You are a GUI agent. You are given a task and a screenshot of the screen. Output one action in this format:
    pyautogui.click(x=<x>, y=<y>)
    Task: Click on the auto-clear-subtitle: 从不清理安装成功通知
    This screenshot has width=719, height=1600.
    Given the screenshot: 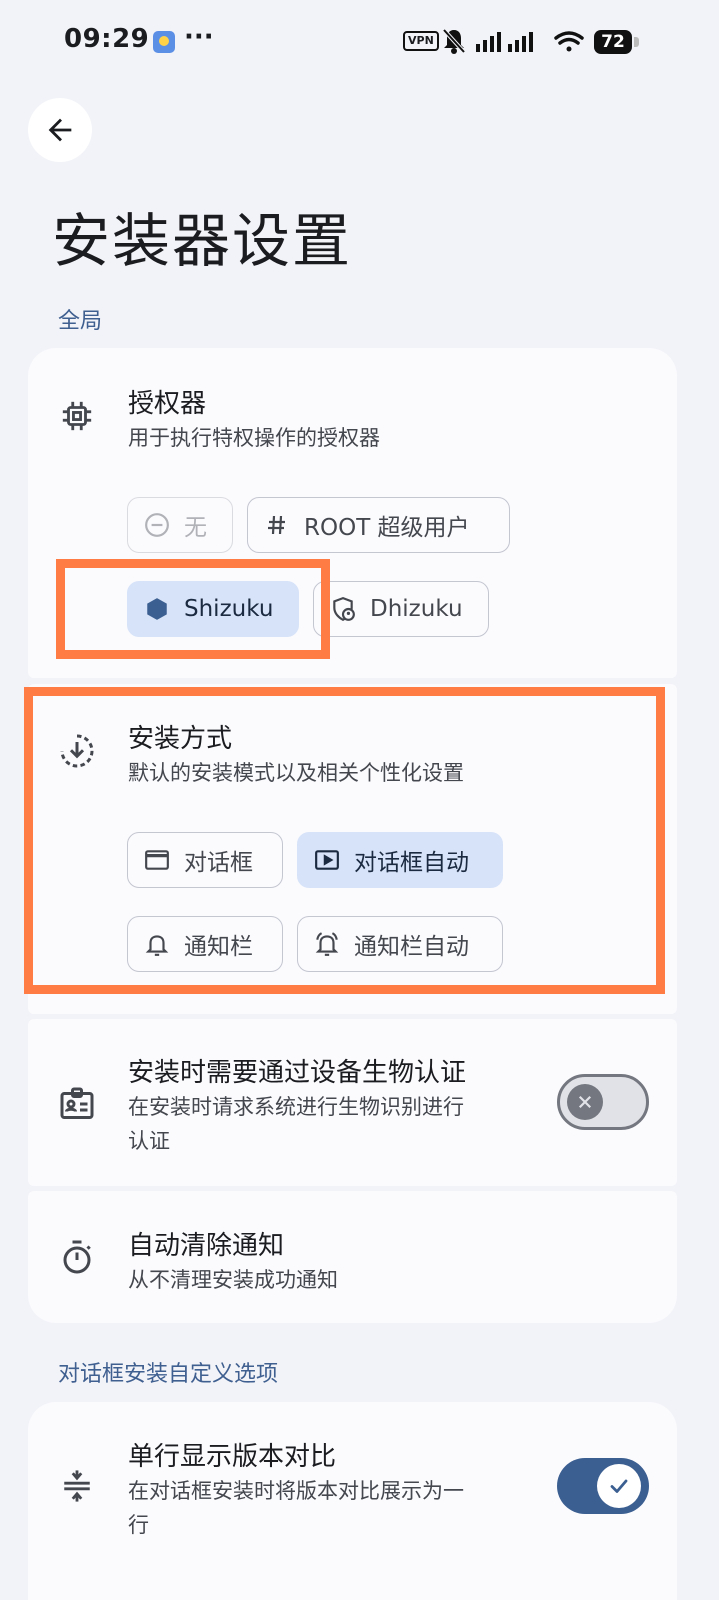 What is the action you would take?
    pyautogui.click(x=233, y=1280)
    